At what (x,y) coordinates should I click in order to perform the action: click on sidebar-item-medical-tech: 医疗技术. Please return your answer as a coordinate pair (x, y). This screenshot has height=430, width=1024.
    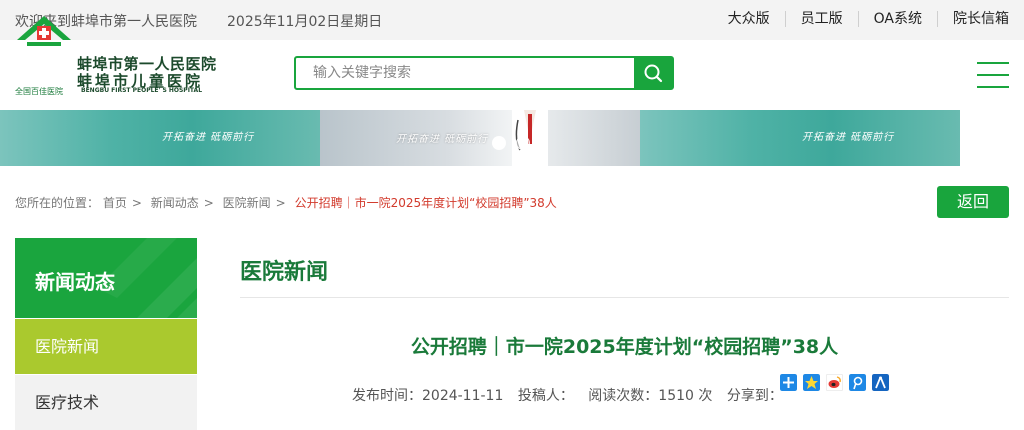
    Looking at the image, I should click on (106, 402).